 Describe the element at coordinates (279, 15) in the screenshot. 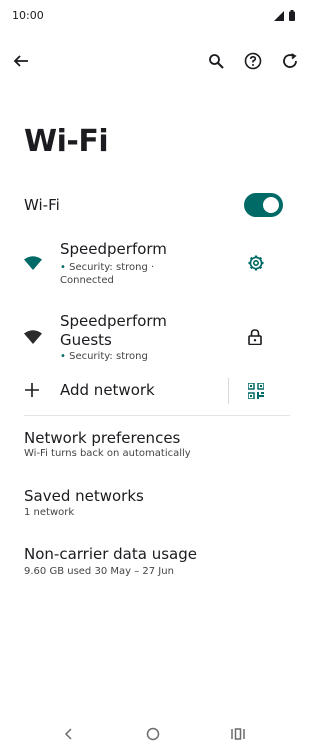

I see `cellular-signal-icon` at that location.